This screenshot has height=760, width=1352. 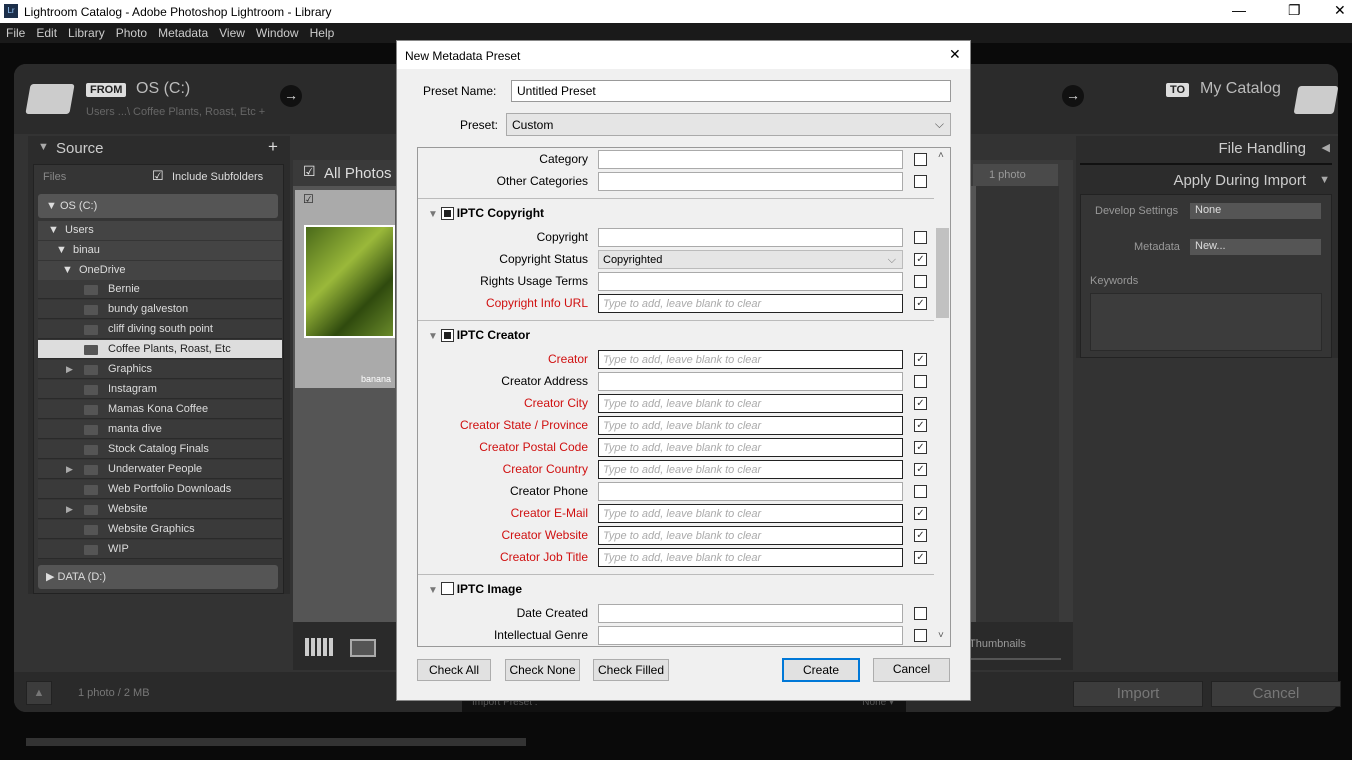 I want to click on thumbnail-size-slider, so click(x=1015, y=659).